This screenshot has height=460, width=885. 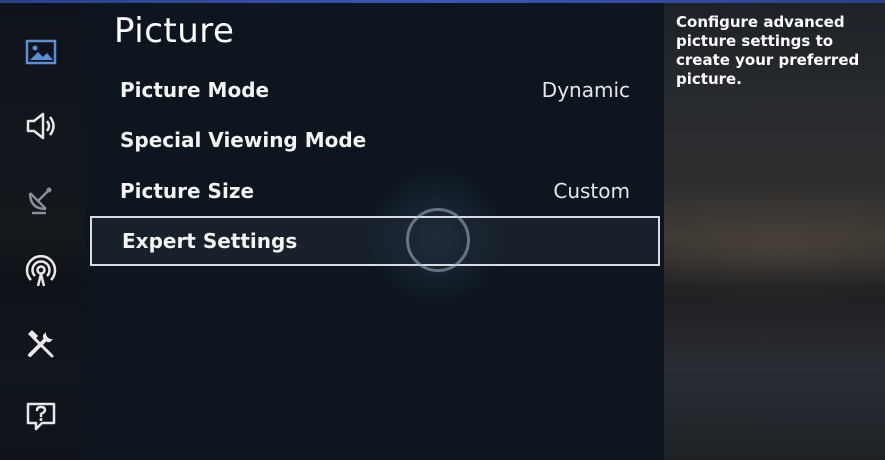 I want to click on menu-item-label: Special Viewing Mode, so click(x=243, y=140).